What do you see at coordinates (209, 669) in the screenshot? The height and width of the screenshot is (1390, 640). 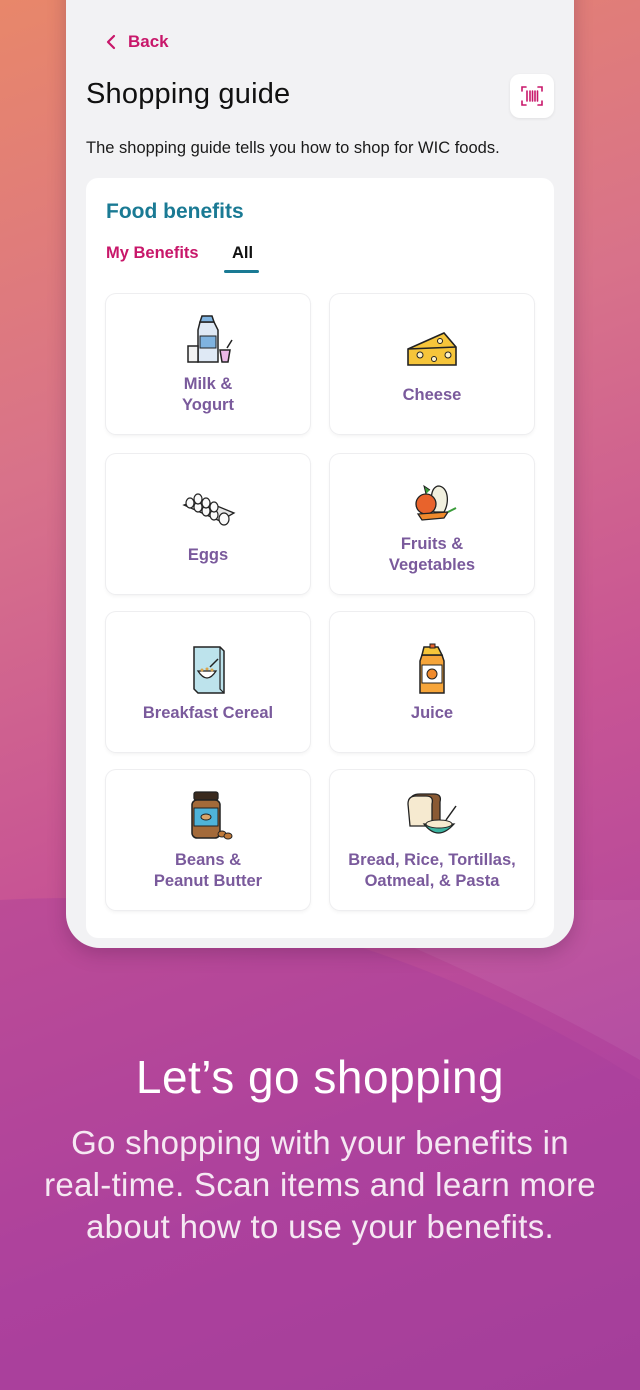 I see `cereal-icon` at bounding box center [209, 669].